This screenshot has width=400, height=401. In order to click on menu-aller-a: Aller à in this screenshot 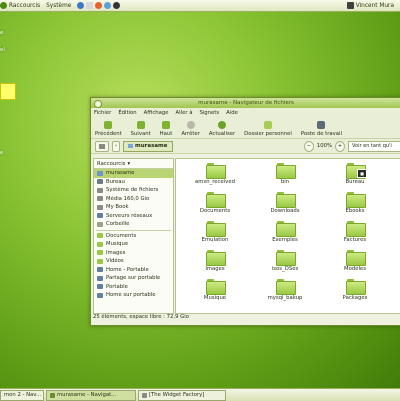, I will do `click(184, 113)`.